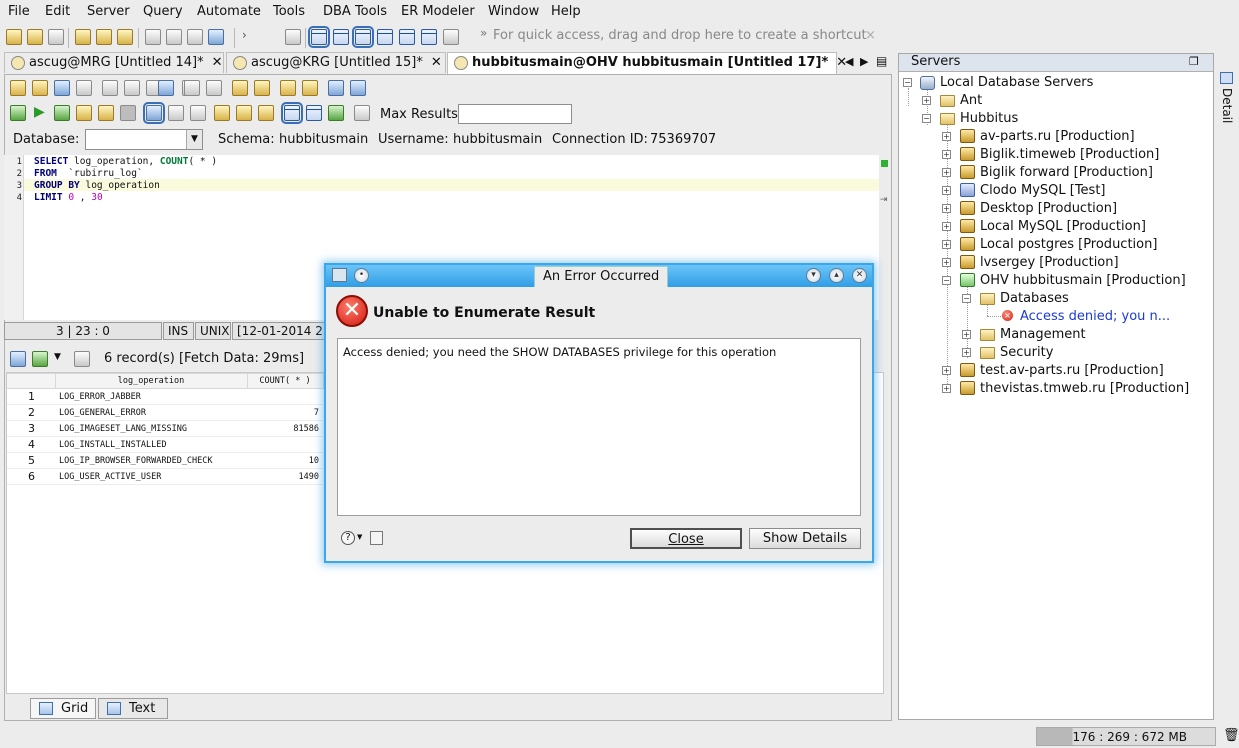 The width and height of the screenshot is (1239, 748). Describe the element at coordinates (1057, 136) in the screenshot. I see `tree-server-item: av-parts.ru [Production]` at that location.